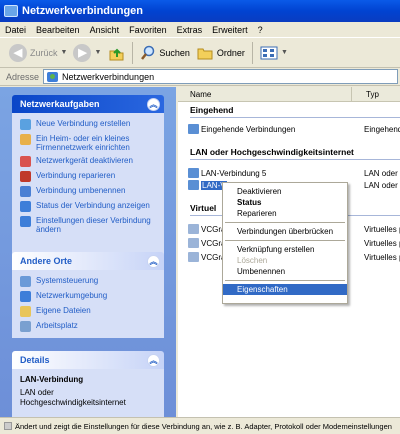 This screenshot has height=434, width=400. What do you see at coordinates (25, 281) in the screenshot?
I see `control-panel-icon` at bounding box center [25, 281].